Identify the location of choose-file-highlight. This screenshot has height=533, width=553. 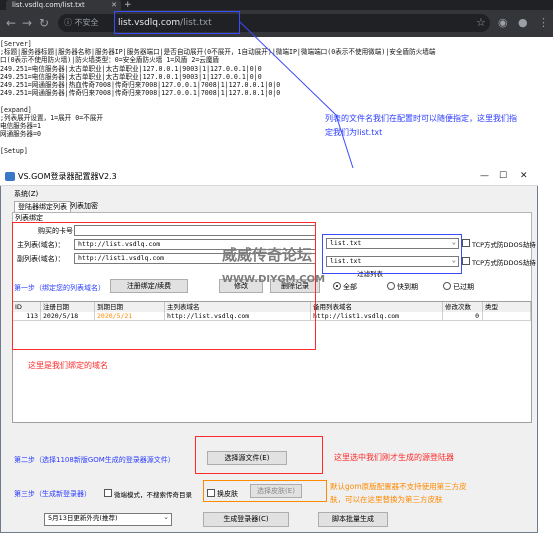
(259, 455).